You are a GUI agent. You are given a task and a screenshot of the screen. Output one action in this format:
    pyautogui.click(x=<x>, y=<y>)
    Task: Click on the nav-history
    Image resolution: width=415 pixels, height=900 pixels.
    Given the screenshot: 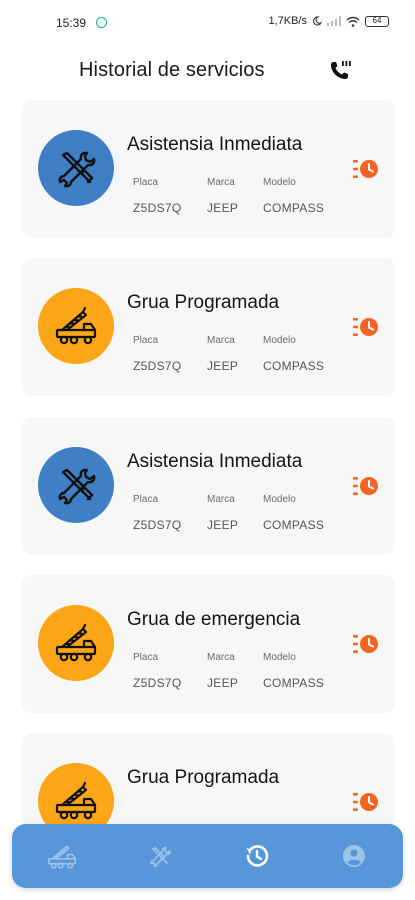 What is the action you would take?
    pyautogui.click(x=257, y=856)
    